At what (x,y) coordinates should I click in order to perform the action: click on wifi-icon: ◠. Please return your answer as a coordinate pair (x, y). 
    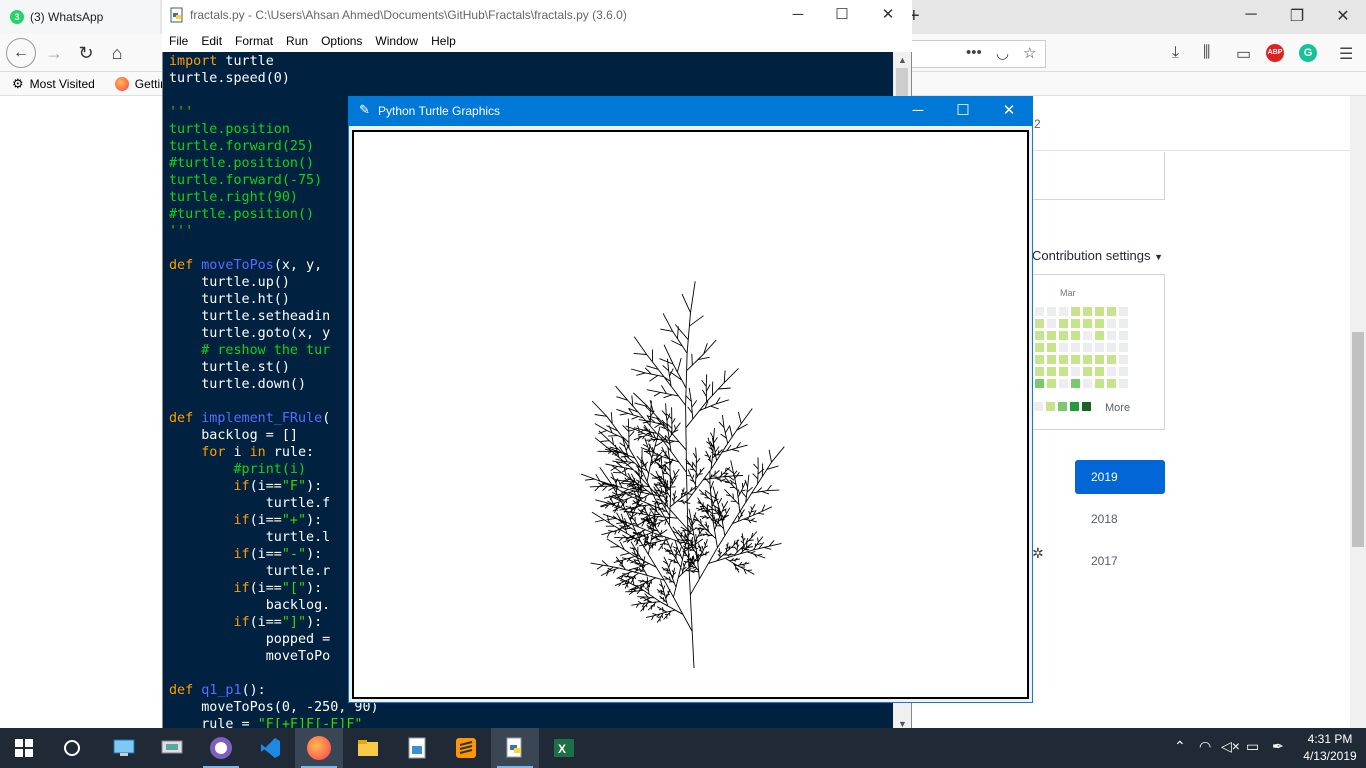
    Looking at the image, I should click on (1205, 746).